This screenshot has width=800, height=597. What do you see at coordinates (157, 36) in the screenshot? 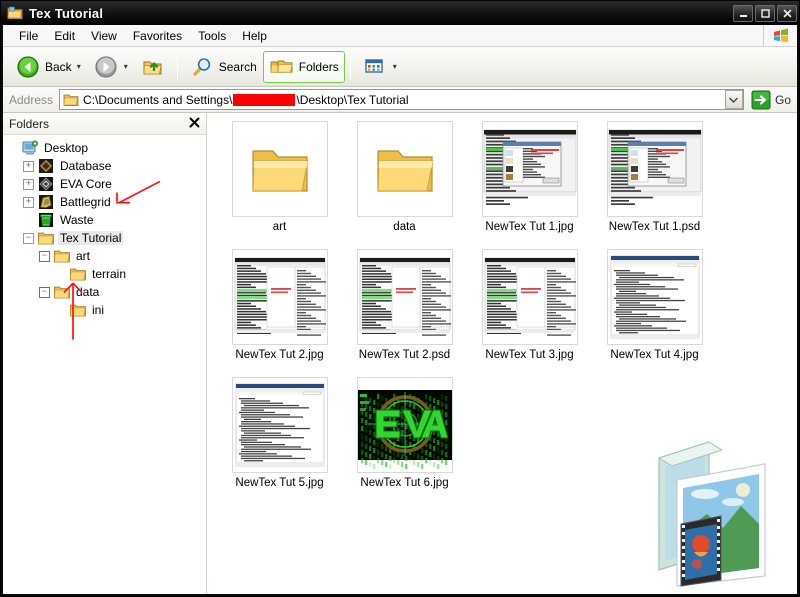
I see `menu-item-favorites: Favorites` at bounding box center [157, 36].